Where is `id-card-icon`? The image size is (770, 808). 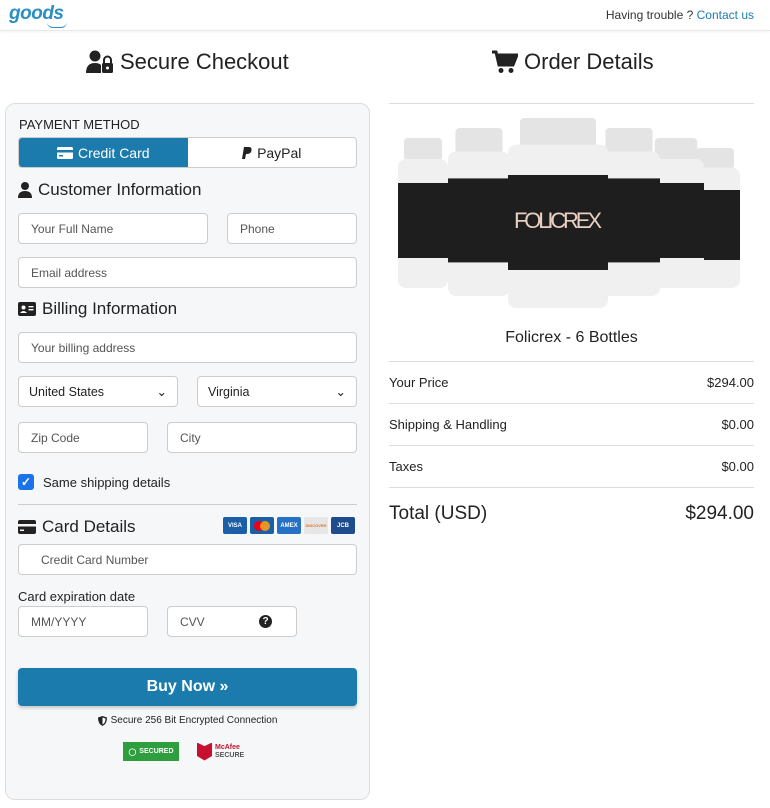
id-card-icon is located at coordinates (27, 309).